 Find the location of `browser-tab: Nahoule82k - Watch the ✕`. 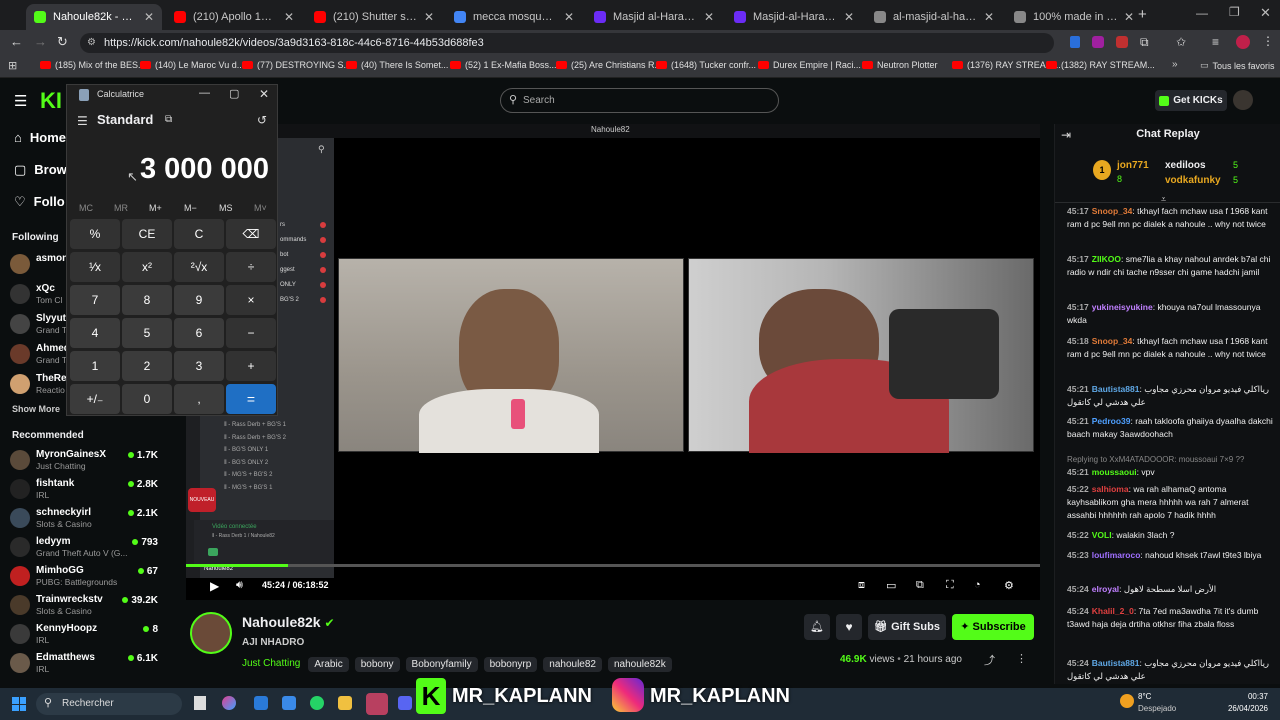

browser-tab: Nahoule82k - Watch the ✕ is located at coordinates (94, 17).